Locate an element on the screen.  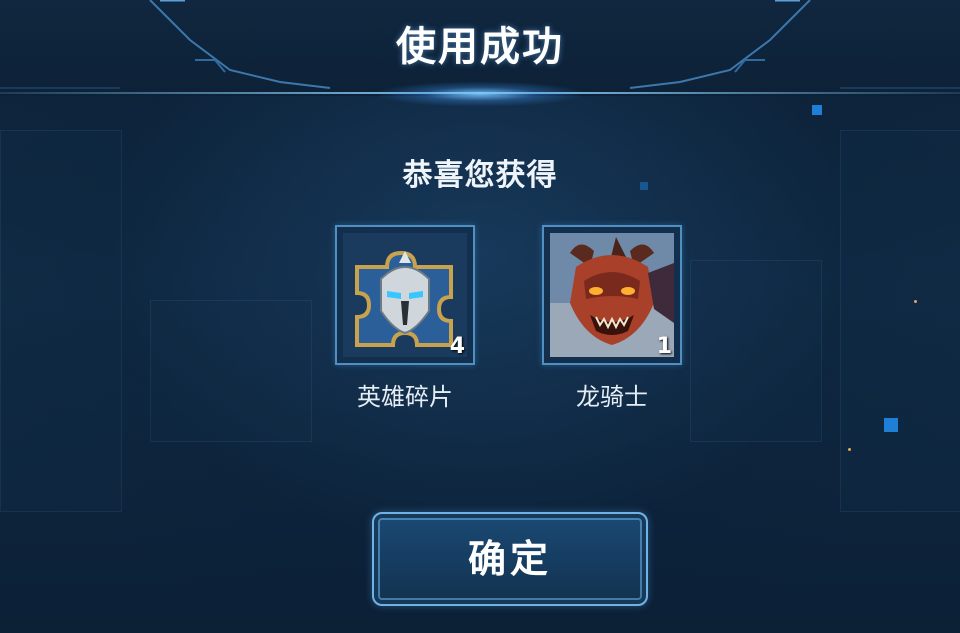
reward-name: 英雄碎片 is located at coordinates (405, 397).